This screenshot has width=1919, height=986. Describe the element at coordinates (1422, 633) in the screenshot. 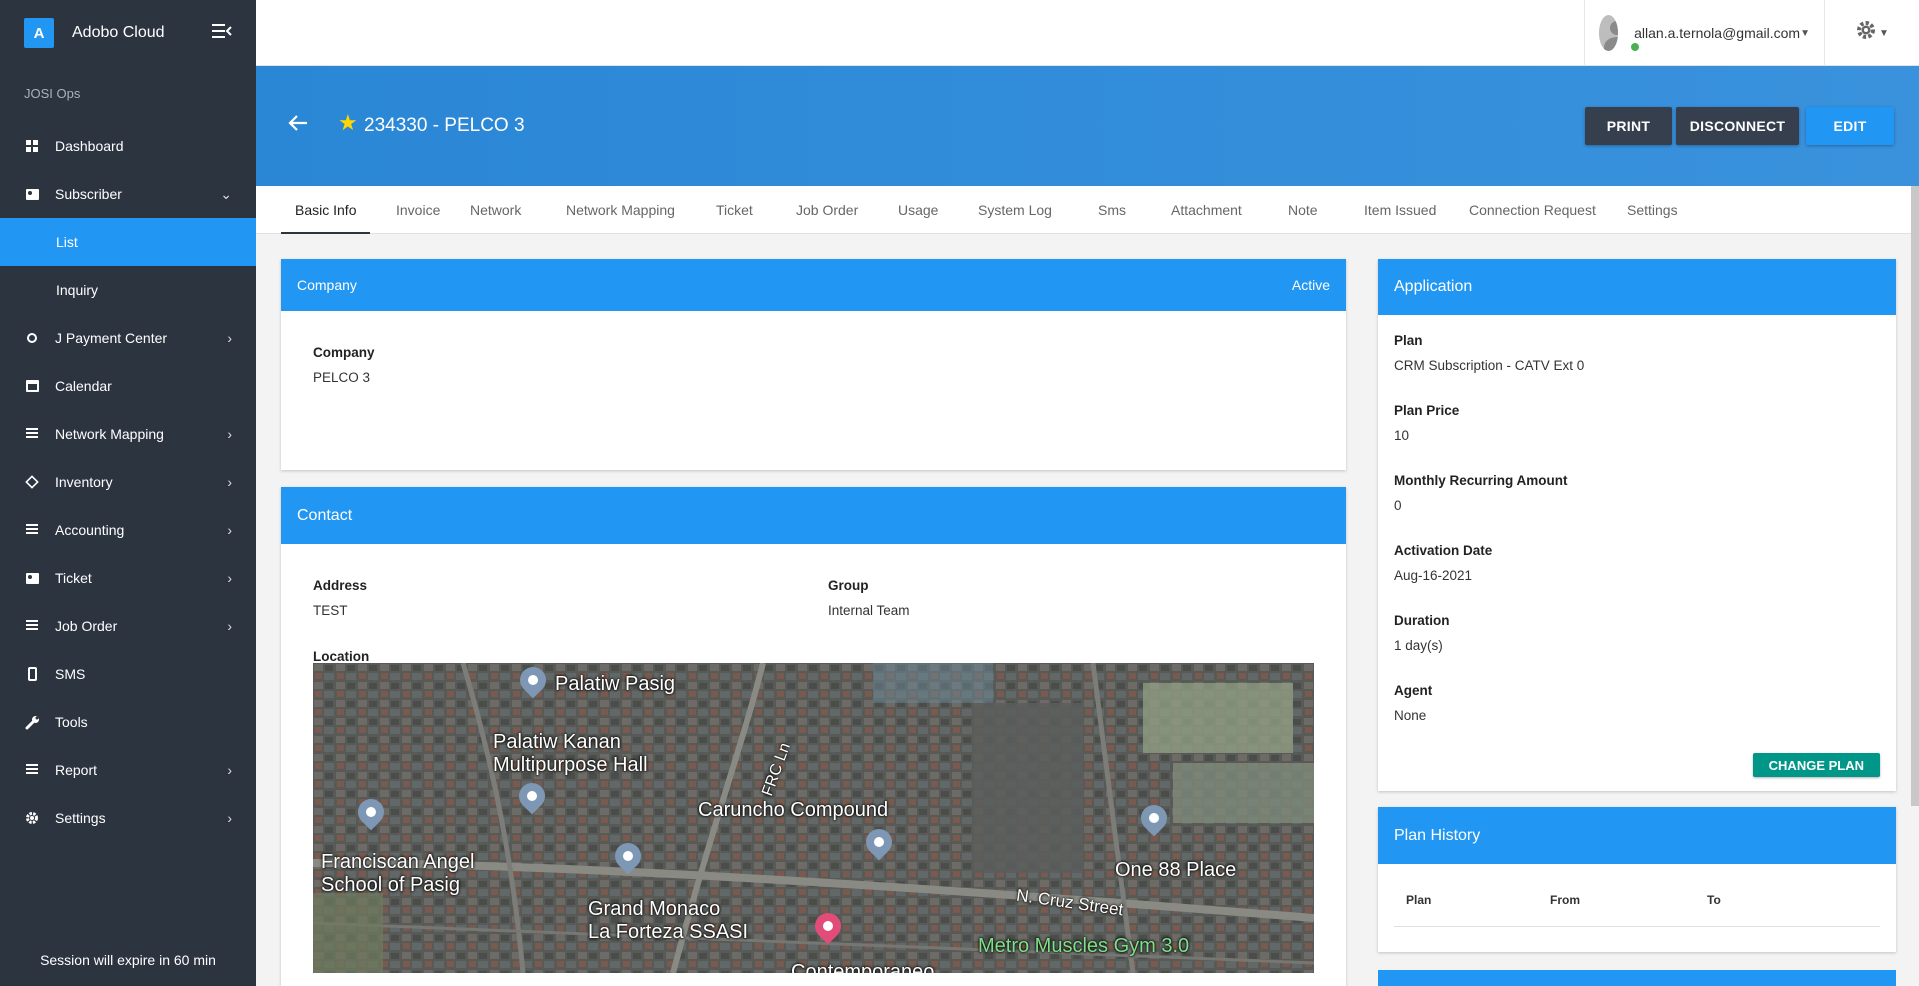

I see `duration-field: Duration 1 day(s)` at that location.